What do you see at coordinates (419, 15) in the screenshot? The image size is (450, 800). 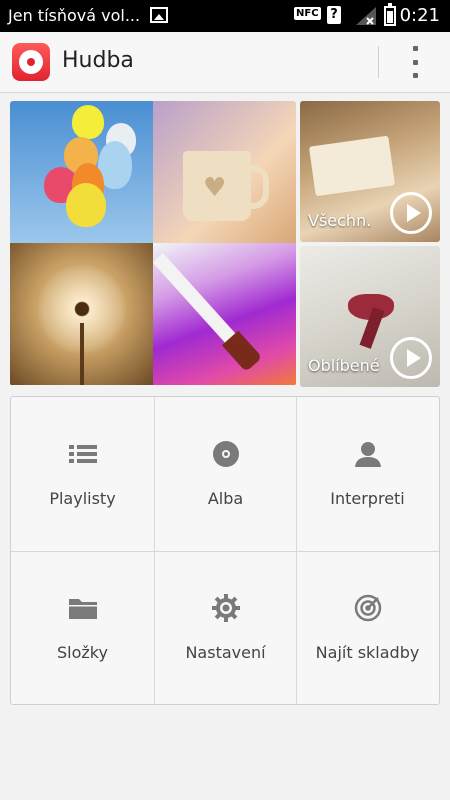 I see `clock: 0:21` at bounding box center [419, 15].